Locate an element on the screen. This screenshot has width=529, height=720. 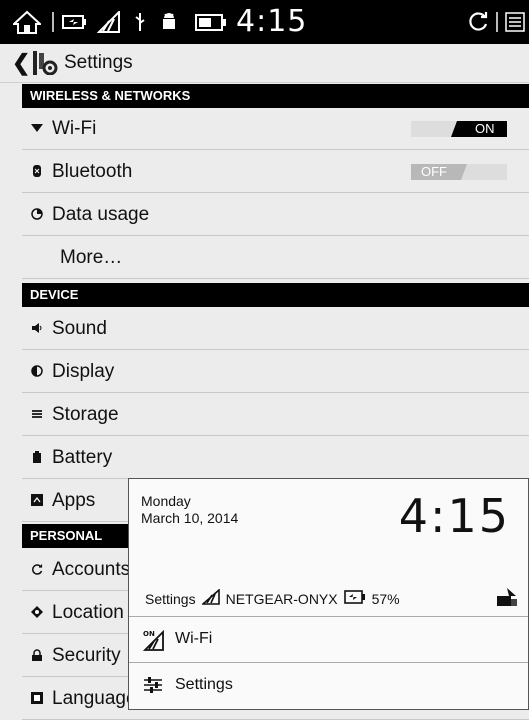
notification-status-line: Settings NETGEAR-ONYX 57% is located at coordinates (272, 598).